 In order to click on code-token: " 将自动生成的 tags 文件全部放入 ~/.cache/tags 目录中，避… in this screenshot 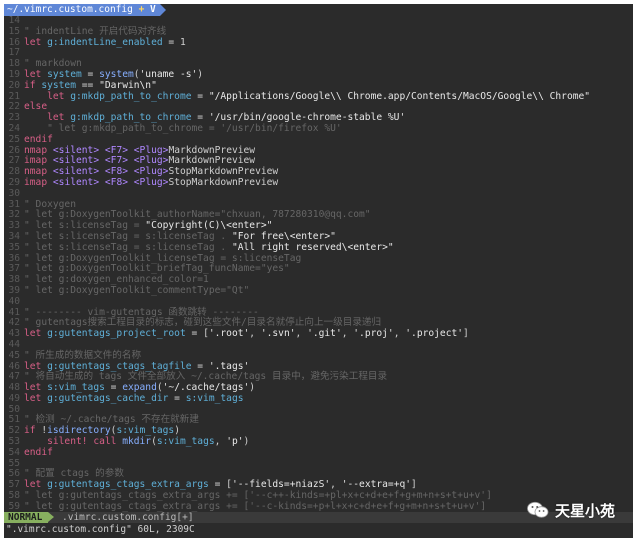, I will do `click(206, 377)`.